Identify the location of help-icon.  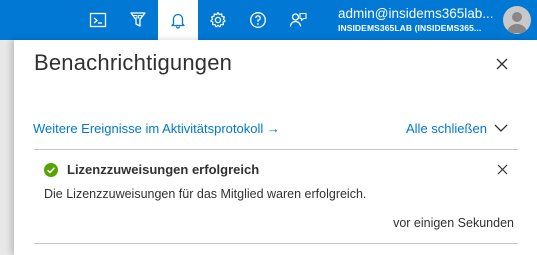
(258, 20).